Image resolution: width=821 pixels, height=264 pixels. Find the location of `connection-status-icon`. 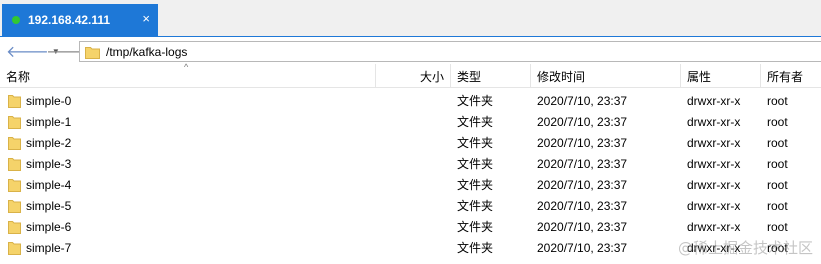

connection-status-icon is located at coordinates (16, 20).